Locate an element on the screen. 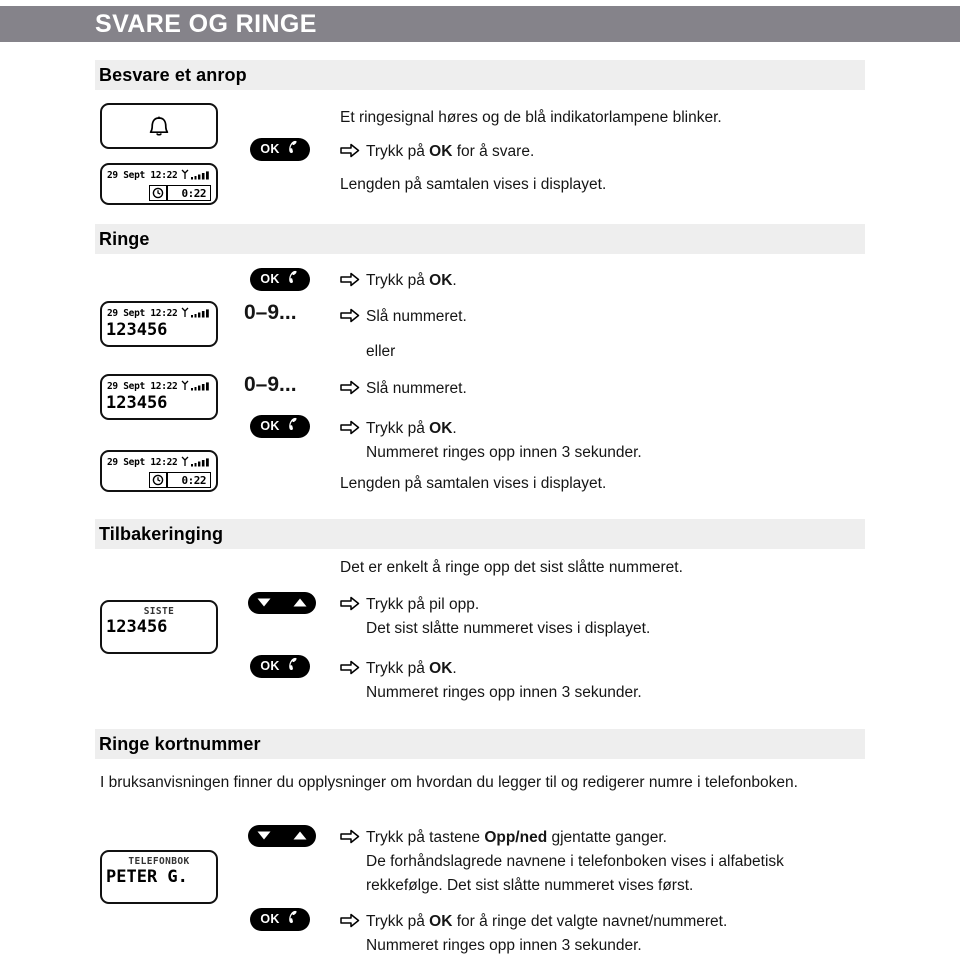 The height and width of the screenshot is (956, 960). section-heading-speeddial: Ringe kortnummer is located at coordinates (180, 743).